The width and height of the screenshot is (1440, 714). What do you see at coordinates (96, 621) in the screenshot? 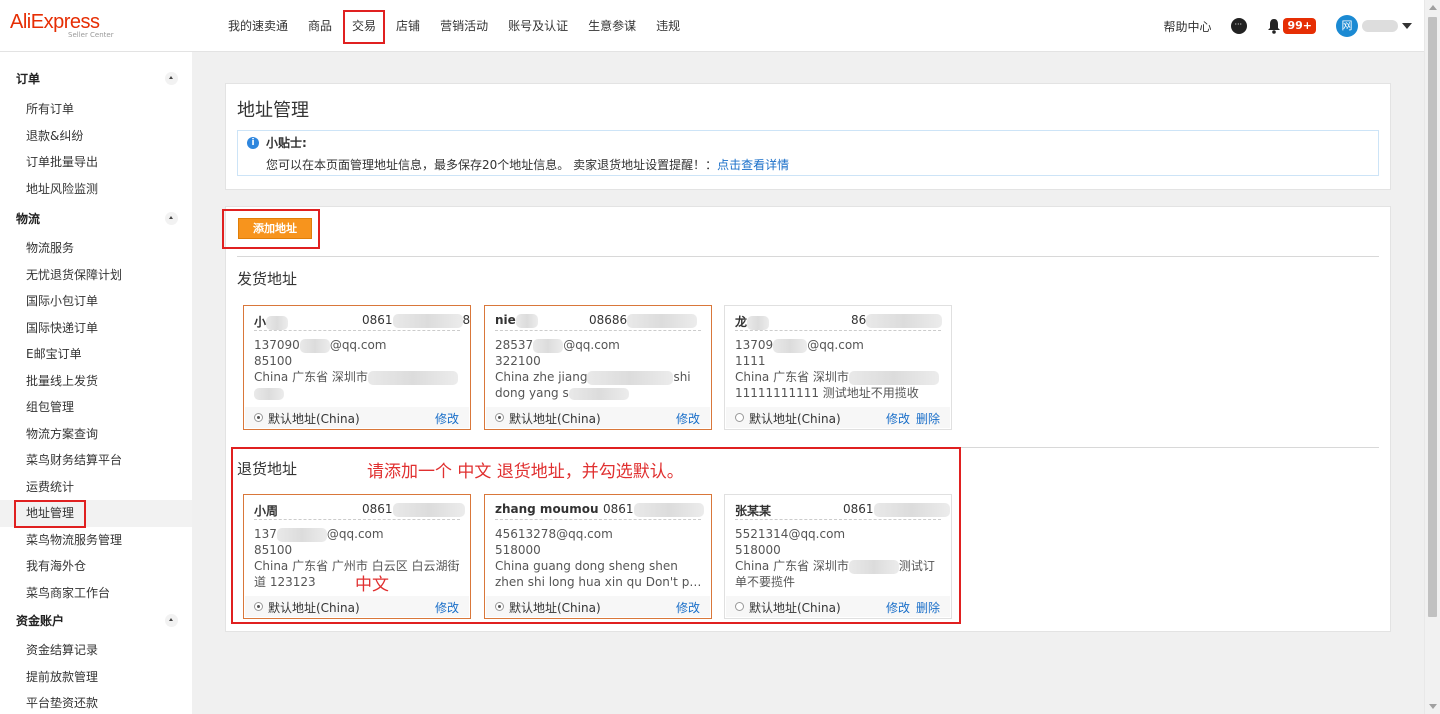
I see `sidebar-group-funds: 资金账户` at bounding box center [96, 621].